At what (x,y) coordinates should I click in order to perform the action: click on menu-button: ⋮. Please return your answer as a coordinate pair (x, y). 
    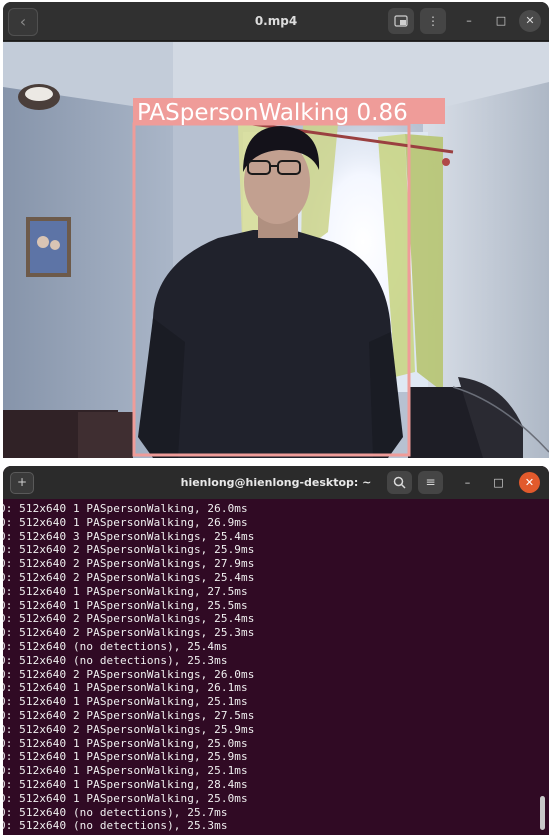
    Looking at the image, I should click on (433, 21).